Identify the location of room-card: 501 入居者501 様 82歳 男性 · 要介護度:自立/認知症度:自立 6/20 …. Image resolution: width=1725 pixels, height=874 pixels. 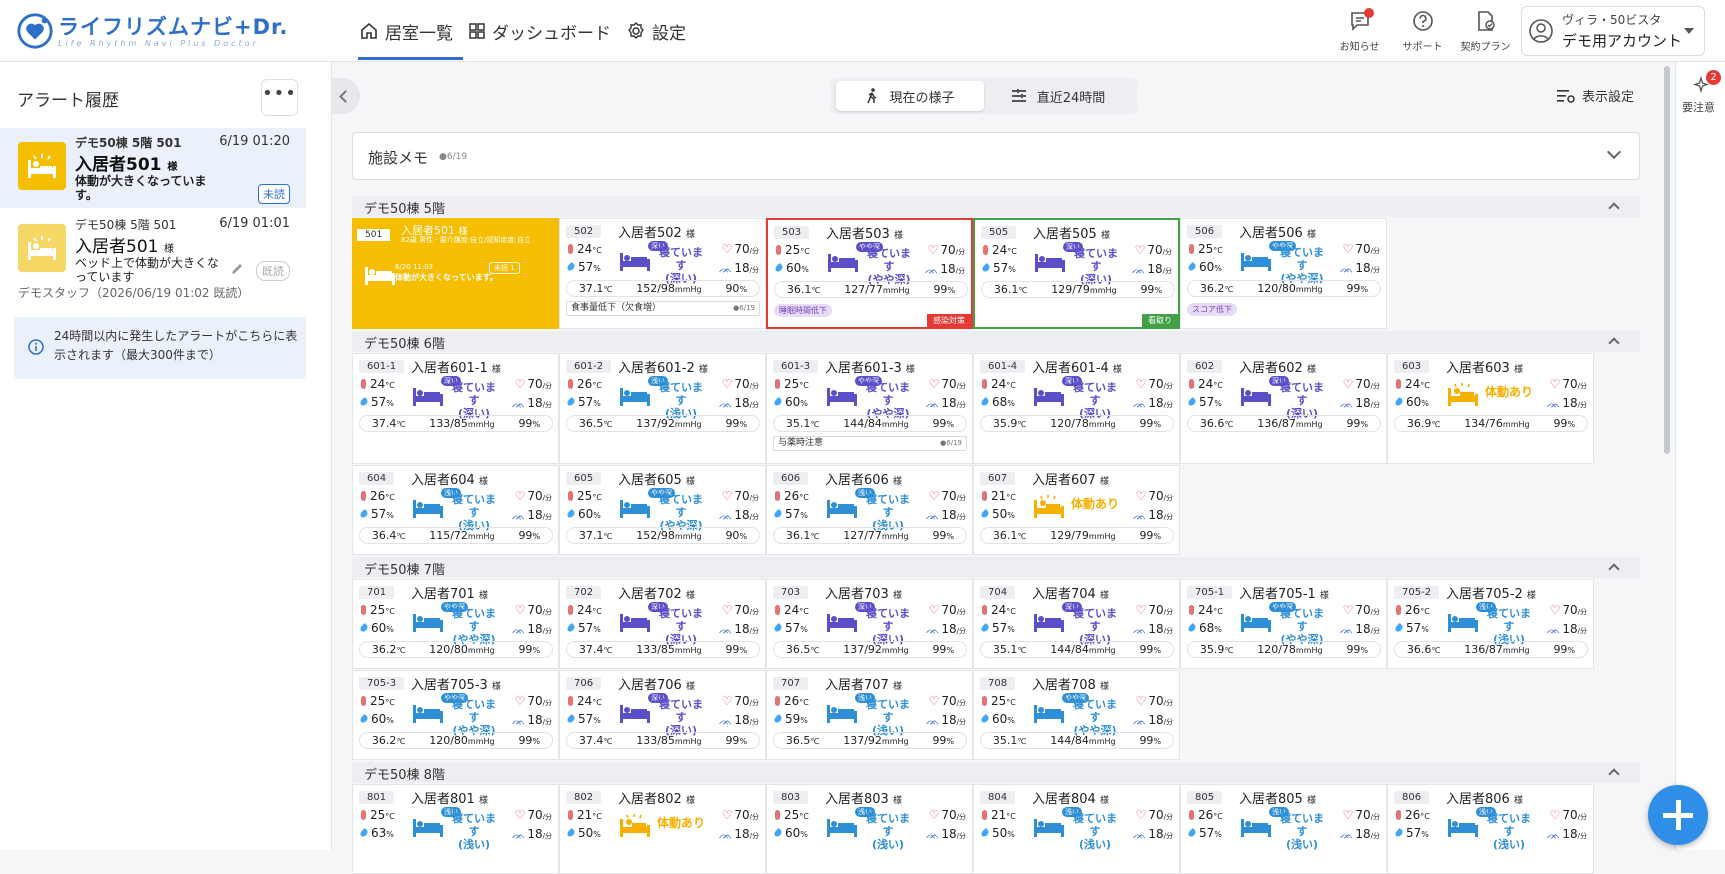
(455, 273).